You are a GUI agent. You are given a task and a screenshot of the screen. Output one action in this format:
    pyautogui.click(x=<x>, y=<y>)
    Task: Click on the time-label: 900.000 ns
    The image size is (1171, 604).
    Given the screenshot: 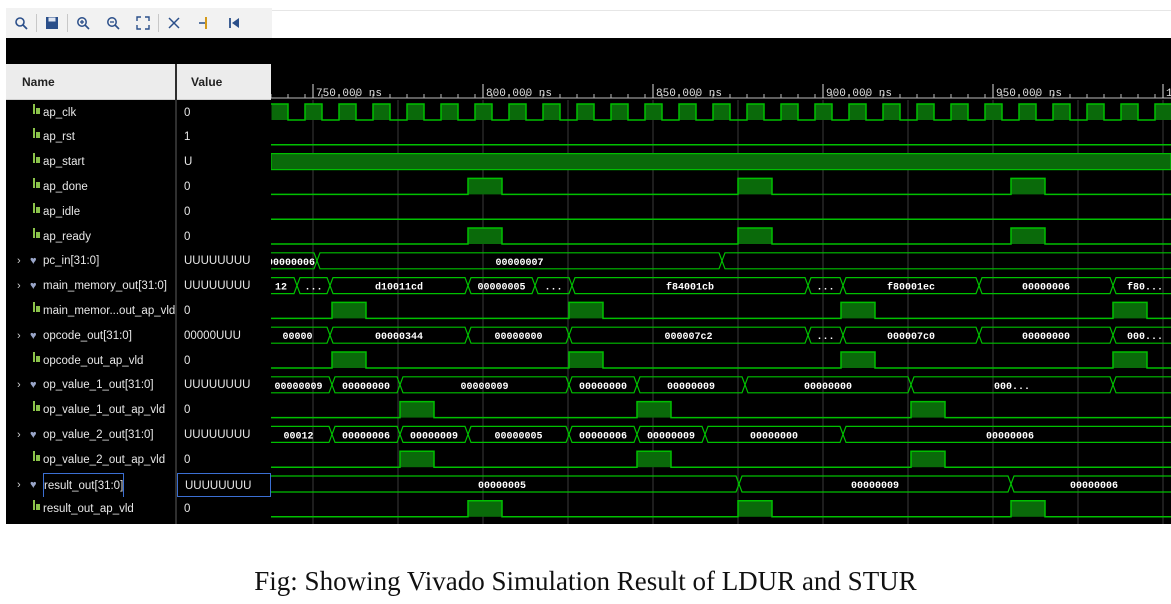 What is the action you would take?
    pyautogui.click(x=859, y=94)
    